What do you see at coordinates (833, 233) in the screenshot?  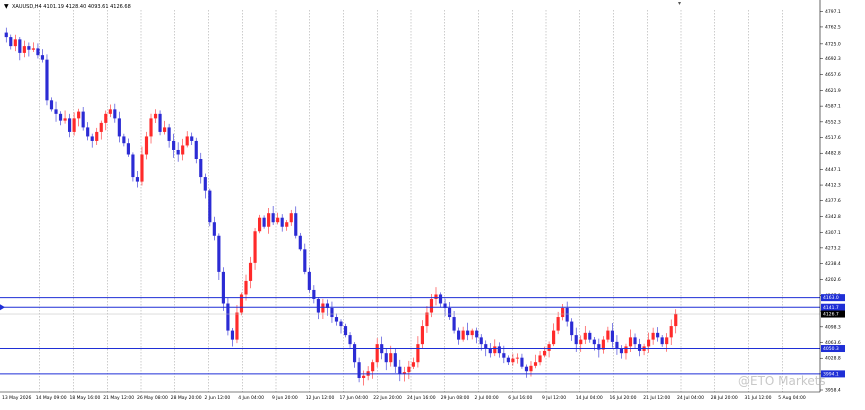 I see `y-tick-label: 4307.1` at bounding box center [833, 233].